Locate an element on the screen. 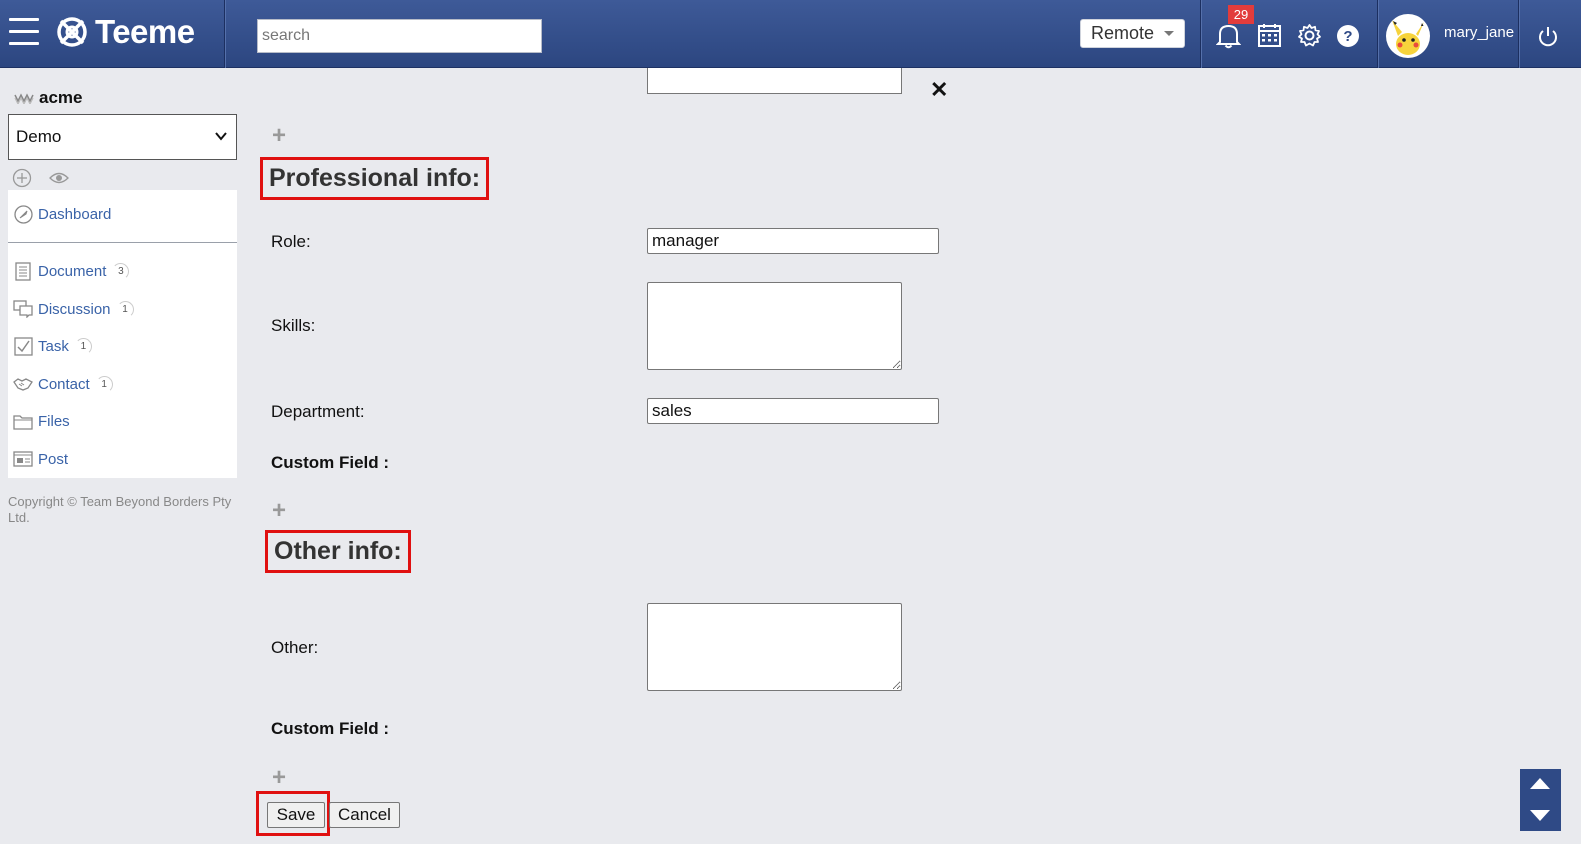 The image size is (1581, 844). bell-icon is located at coordinates (1228, 36).